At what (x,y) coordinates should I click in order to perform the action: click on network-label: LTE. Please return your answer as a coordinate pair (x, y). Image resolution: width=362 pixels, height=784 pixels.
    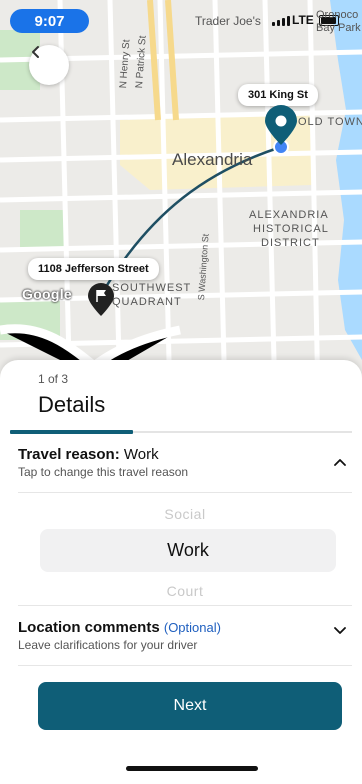
    Looking at the image, I should click on (303, 20).